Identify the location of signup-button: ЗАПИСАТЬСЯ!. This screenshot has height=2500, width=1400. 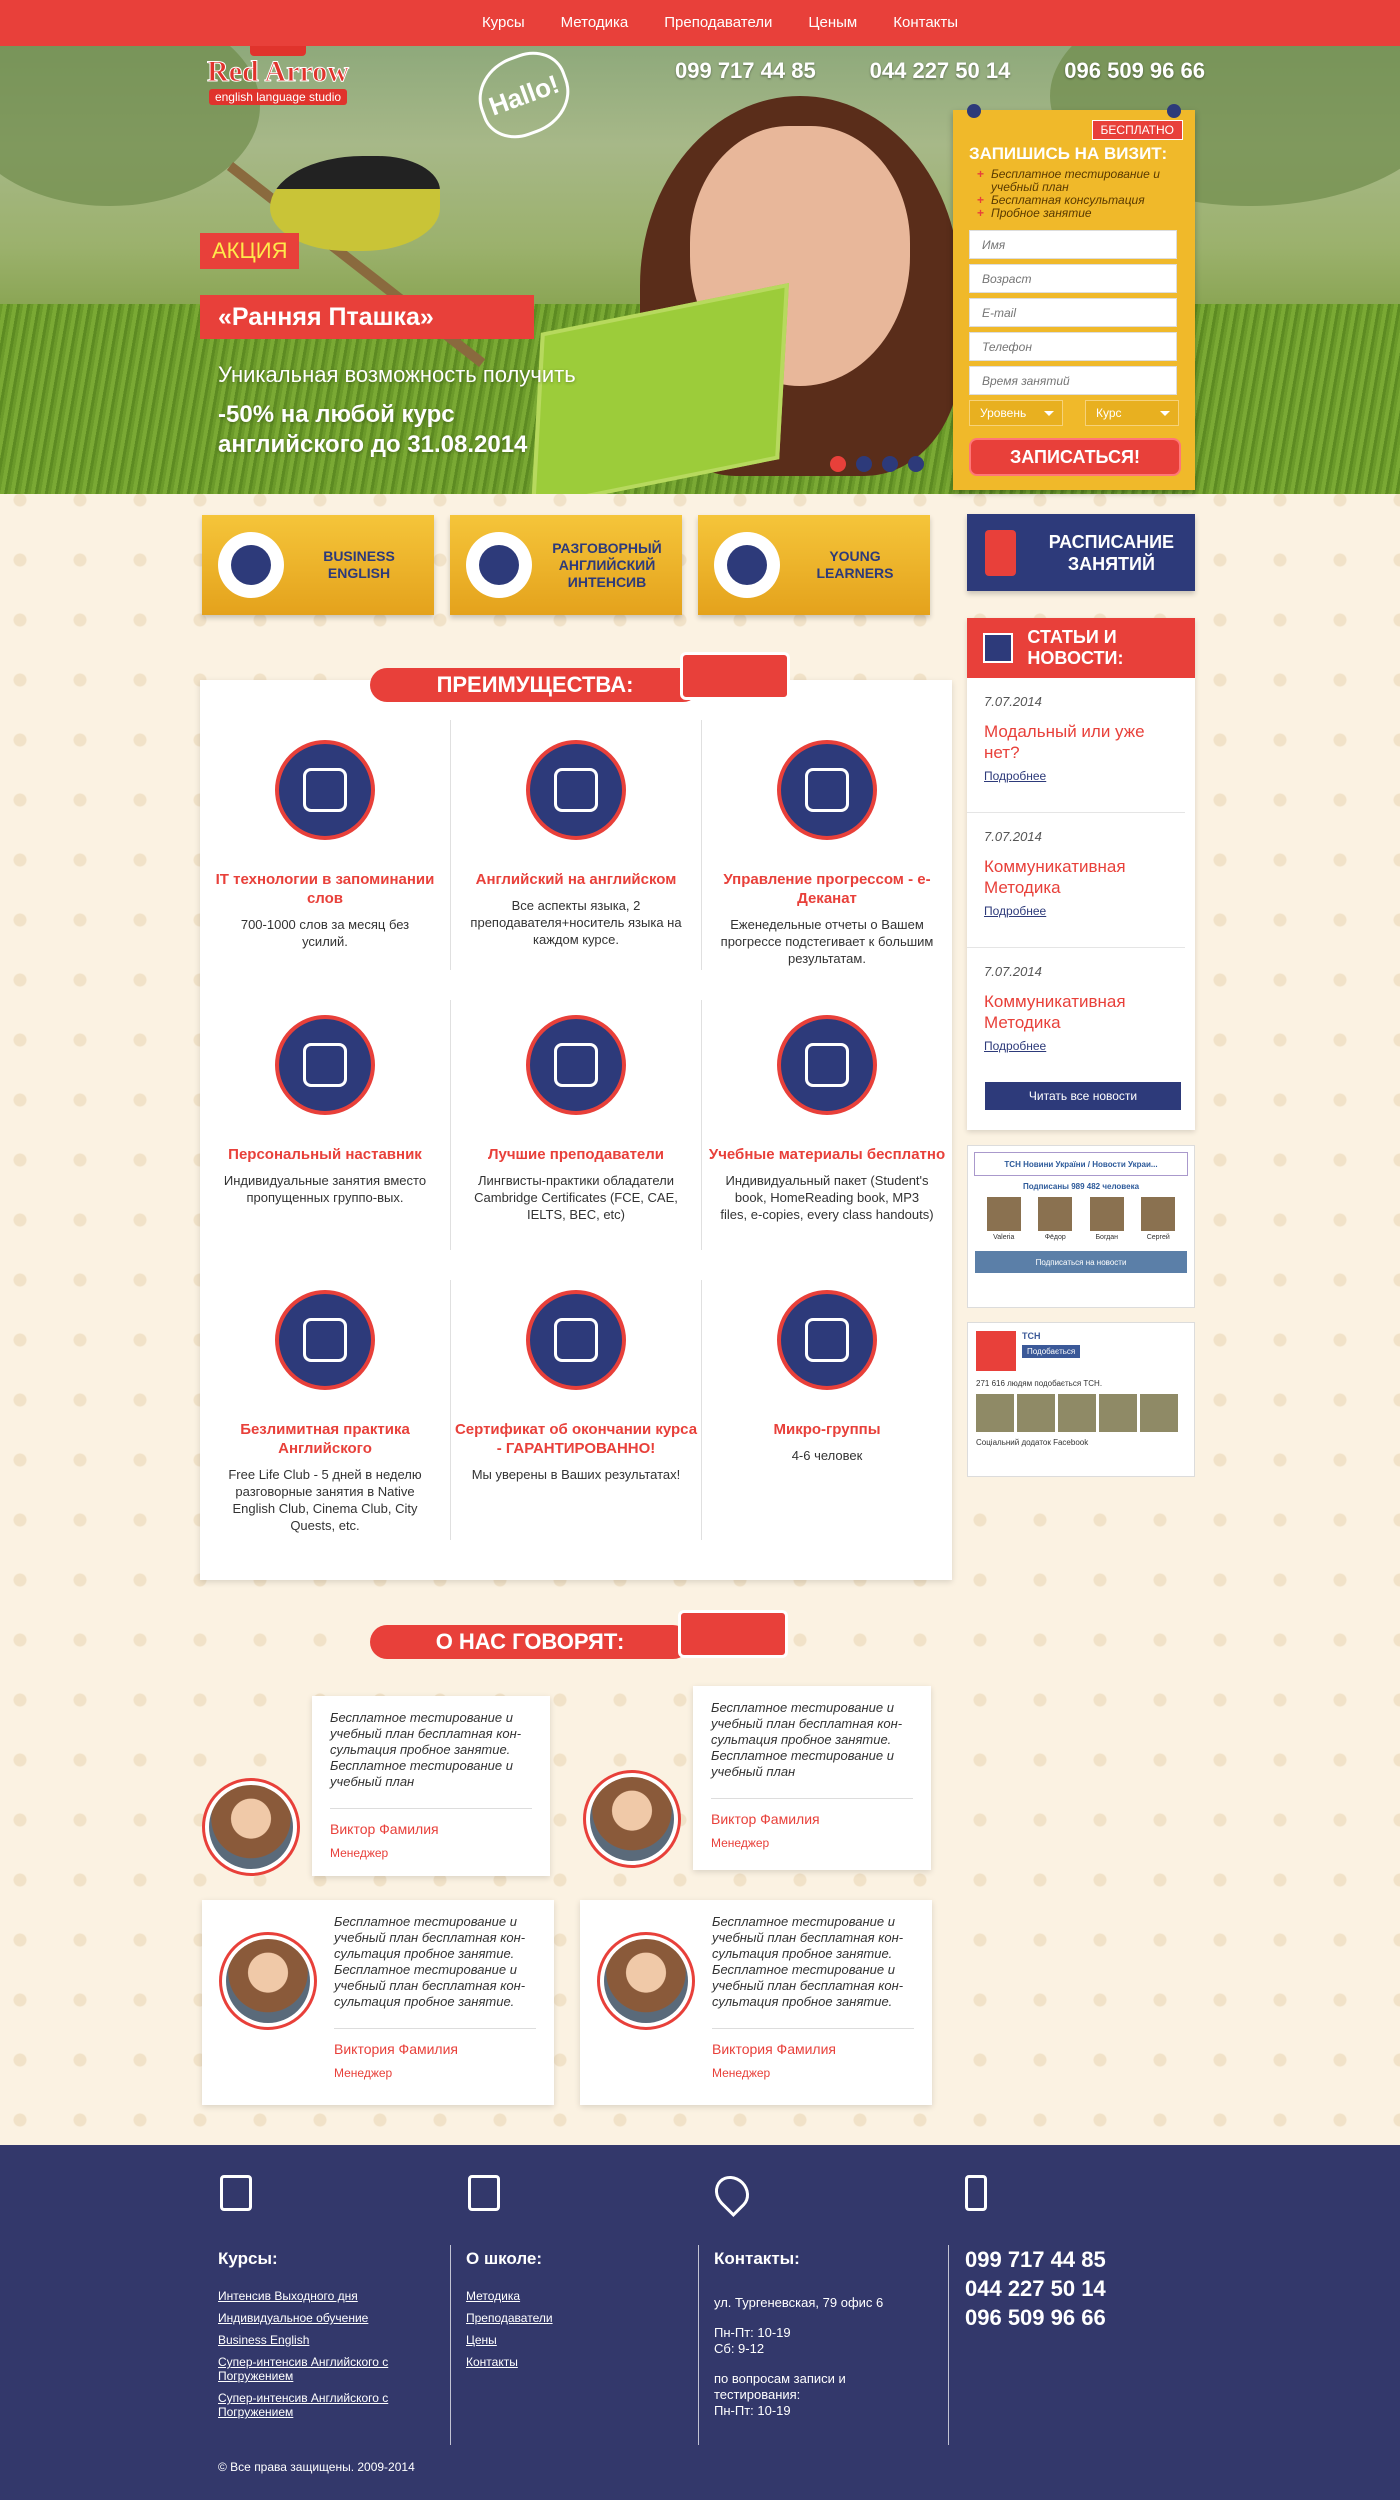
(1075, 457).